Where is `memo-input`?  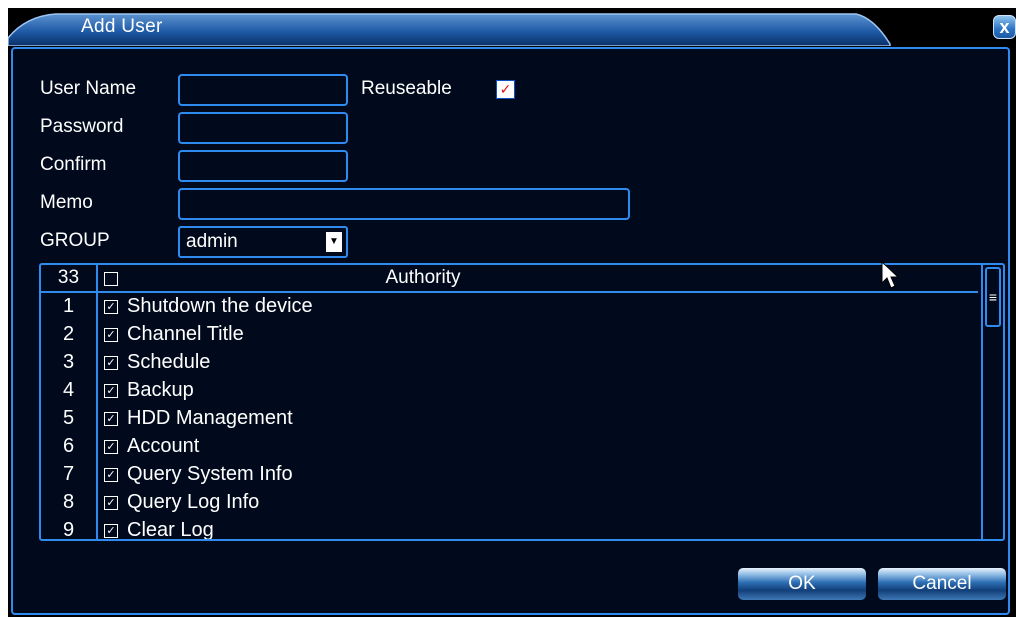 memo-input is located at coordinates (404, 204).